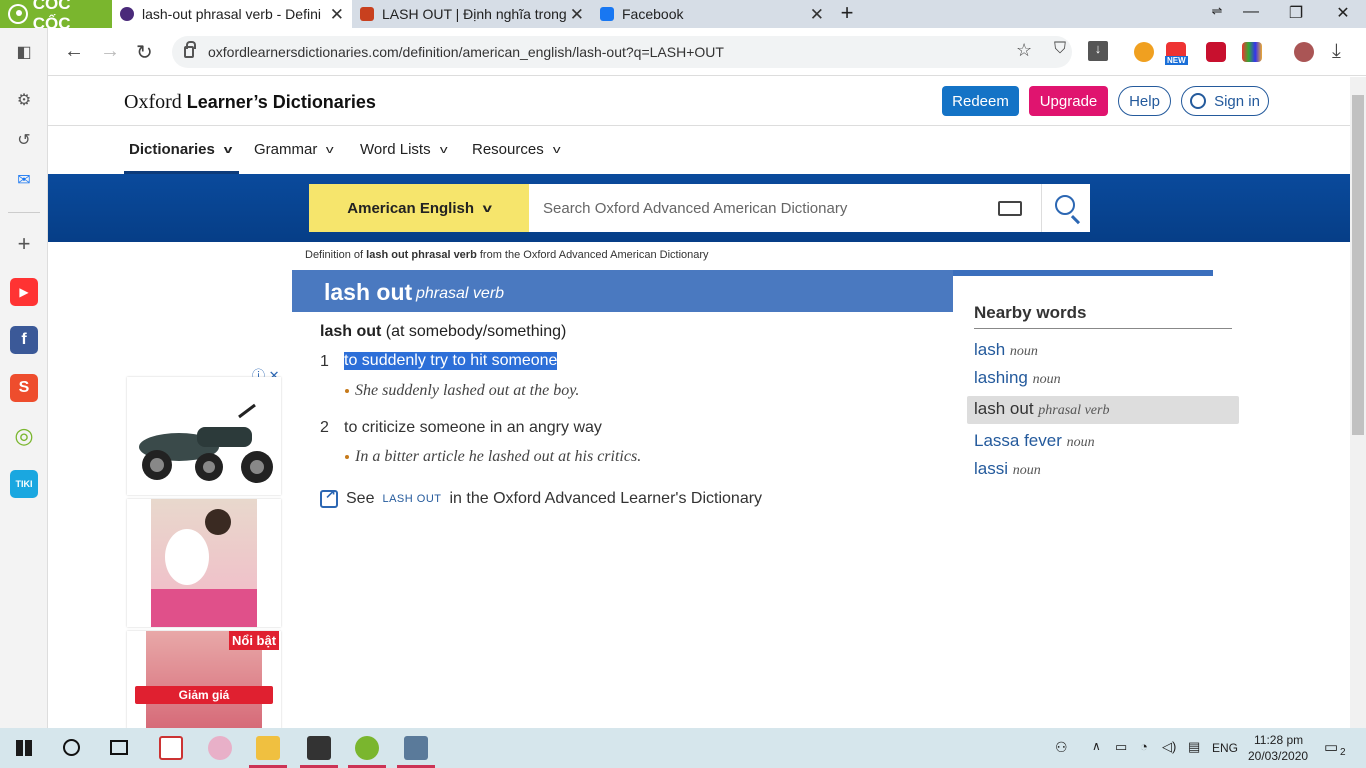 The width and height of the screenshot is (1366, 768). Describe the element at coordinates (119, 747) in the screenshot. I see `task-view-icon` at that location.